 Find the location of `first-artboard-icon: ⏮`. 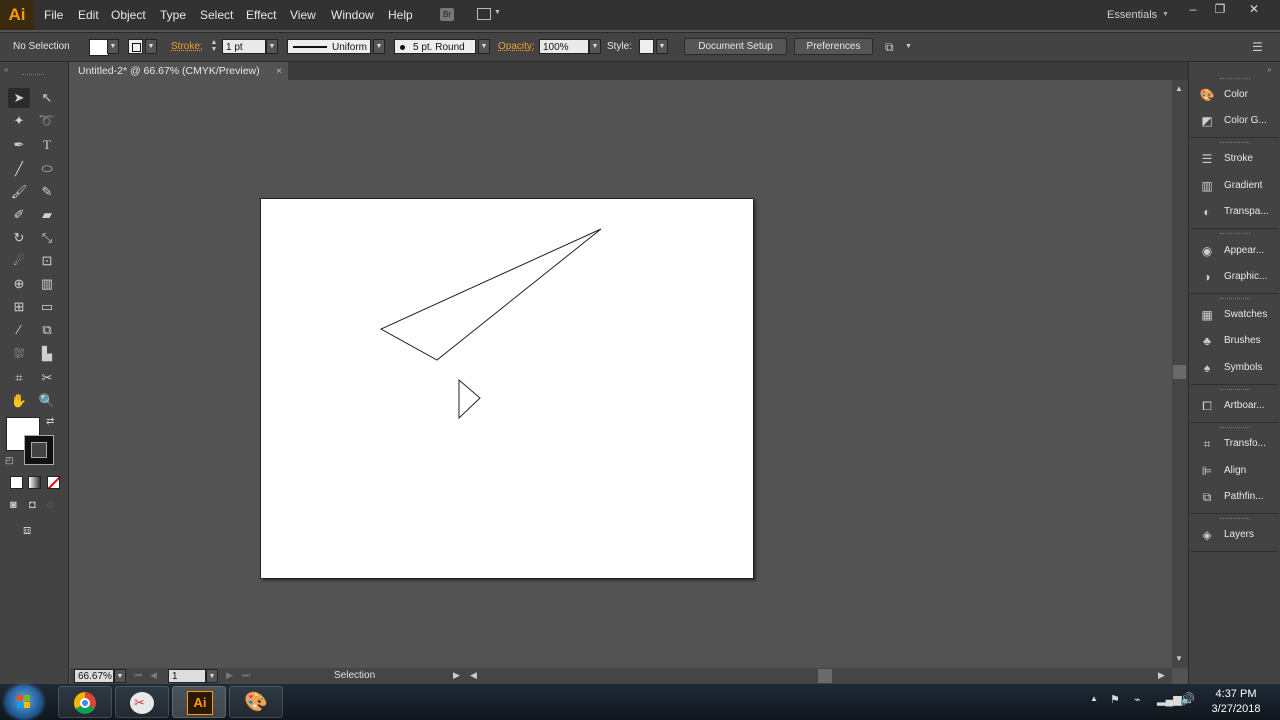

first-artboard-icon: ⏮ is located at coordinates (138, 675).